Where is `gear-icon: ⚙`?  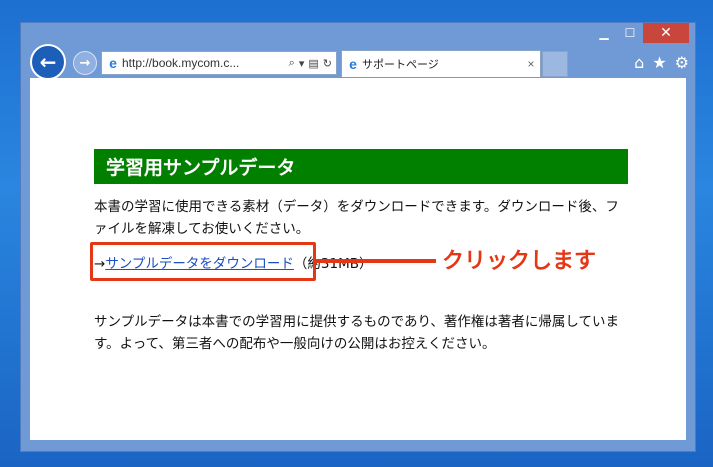 gear-icon: ⚙ is located at coordinates (682, 62).